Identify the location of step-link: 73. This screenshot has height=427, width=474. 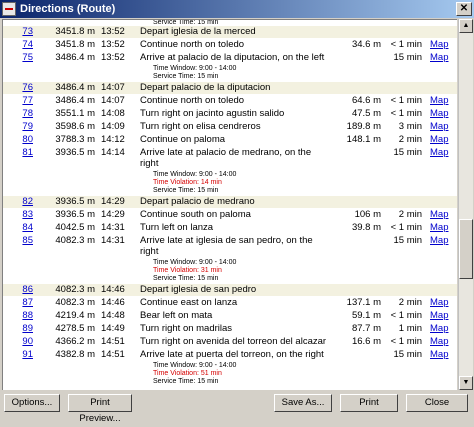
(20, 32).